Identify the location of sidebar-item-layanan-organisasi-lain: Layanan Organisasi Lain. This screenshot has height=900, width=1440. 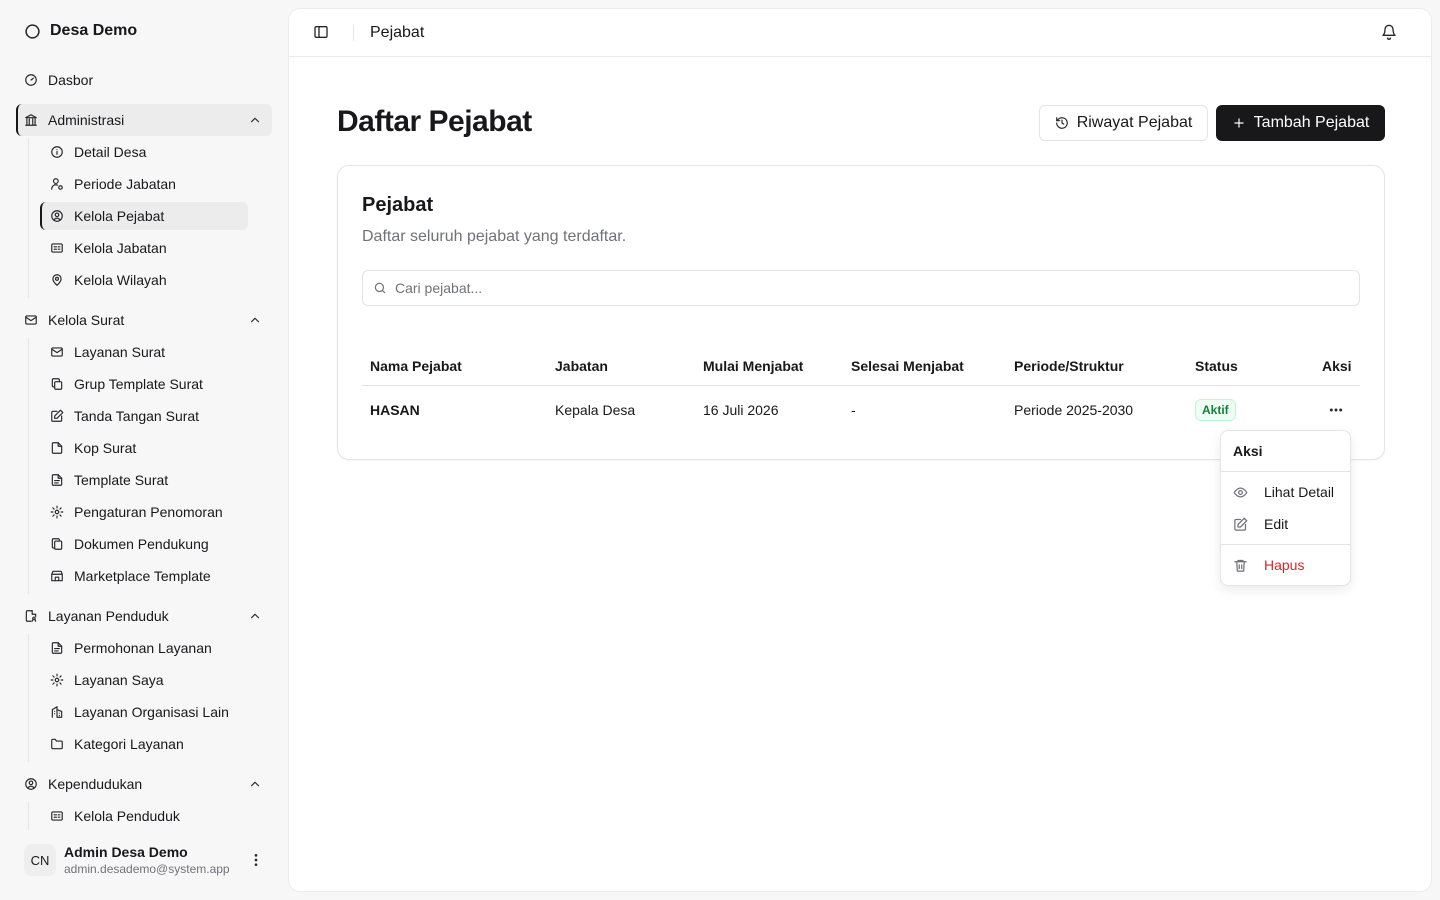
(144, 712).